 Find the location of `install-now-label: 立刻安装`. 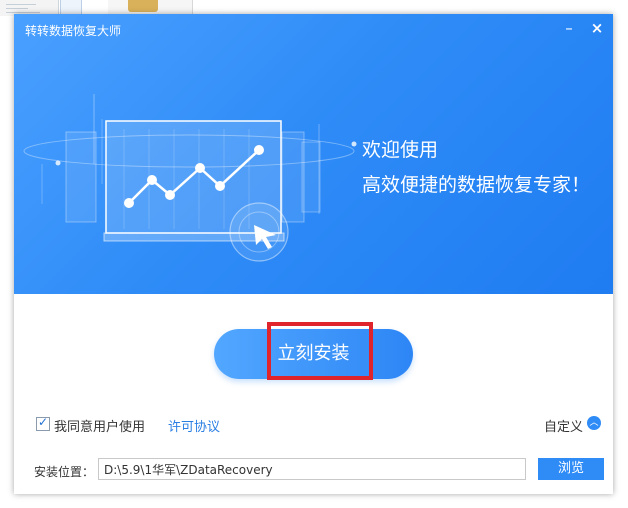

install-now-label: 立刻安装 is located at coordinates (313, 353).